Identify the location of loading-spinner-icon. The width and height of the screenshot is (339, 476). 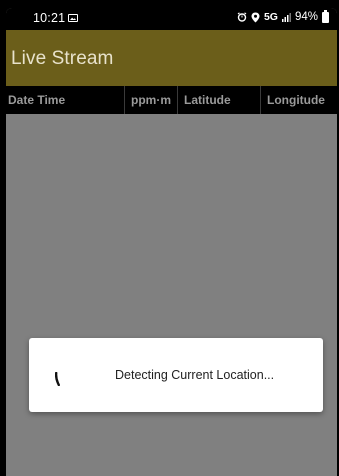
(57, 379).